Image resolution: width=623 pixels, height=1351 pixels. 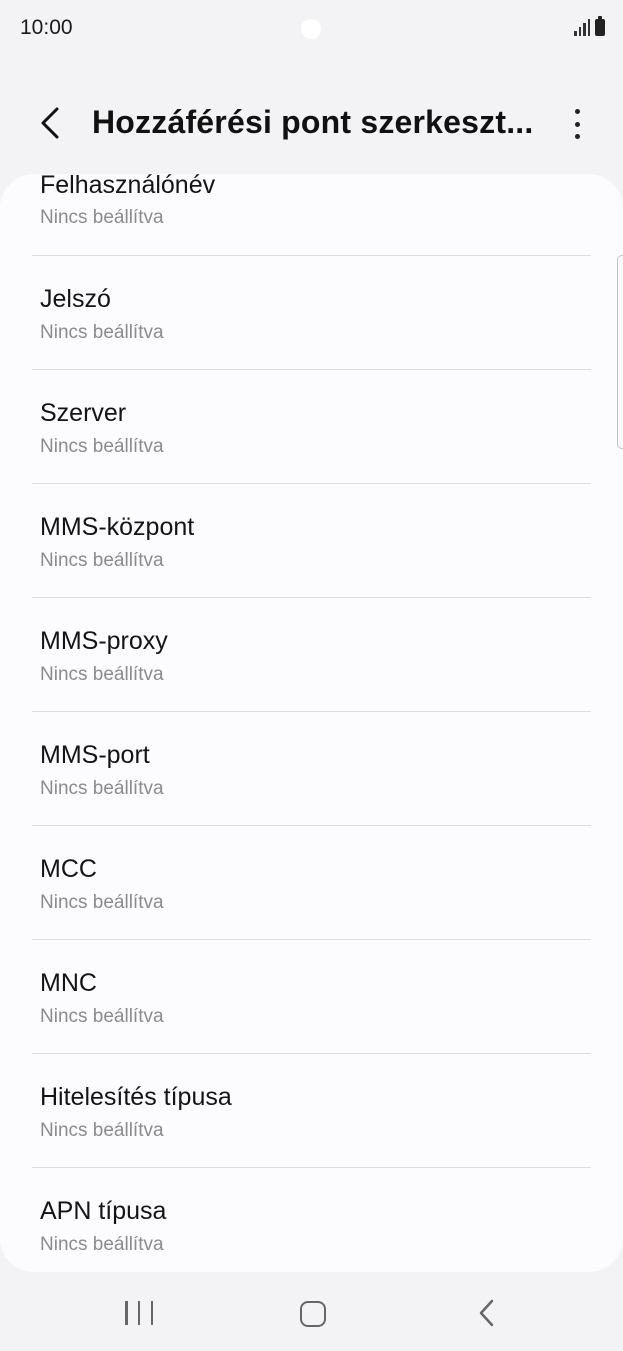 What do you see at coordinates (311, 1110) in the screenshot?
I see `setting-item-auth-type: Hitelesítés típusa Nincs beállítva` at bounding box center [311, 1110].